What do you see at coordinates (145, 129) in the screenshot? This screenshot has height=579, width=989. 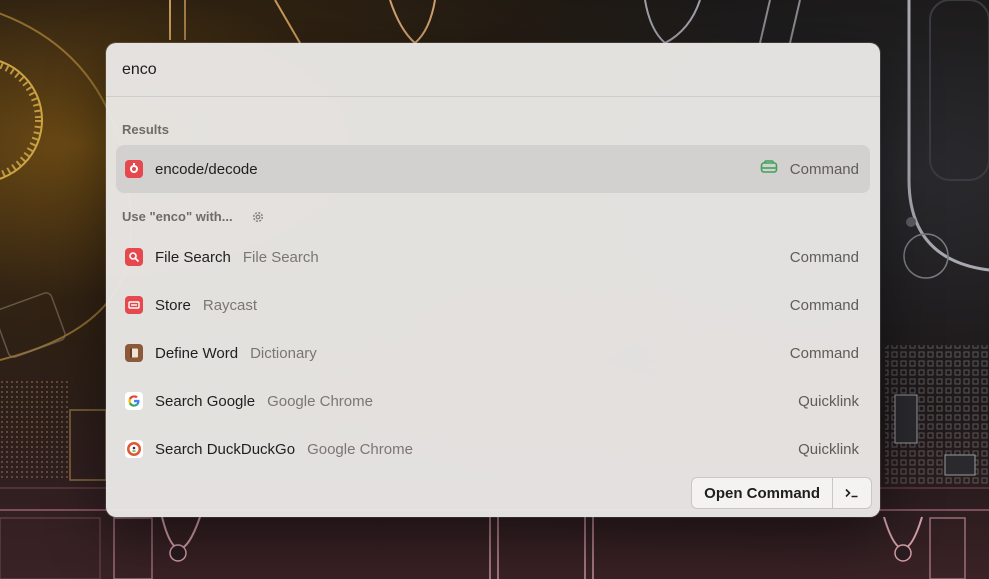 I see `results-section-title: Results` at bounding box center [145, 129].